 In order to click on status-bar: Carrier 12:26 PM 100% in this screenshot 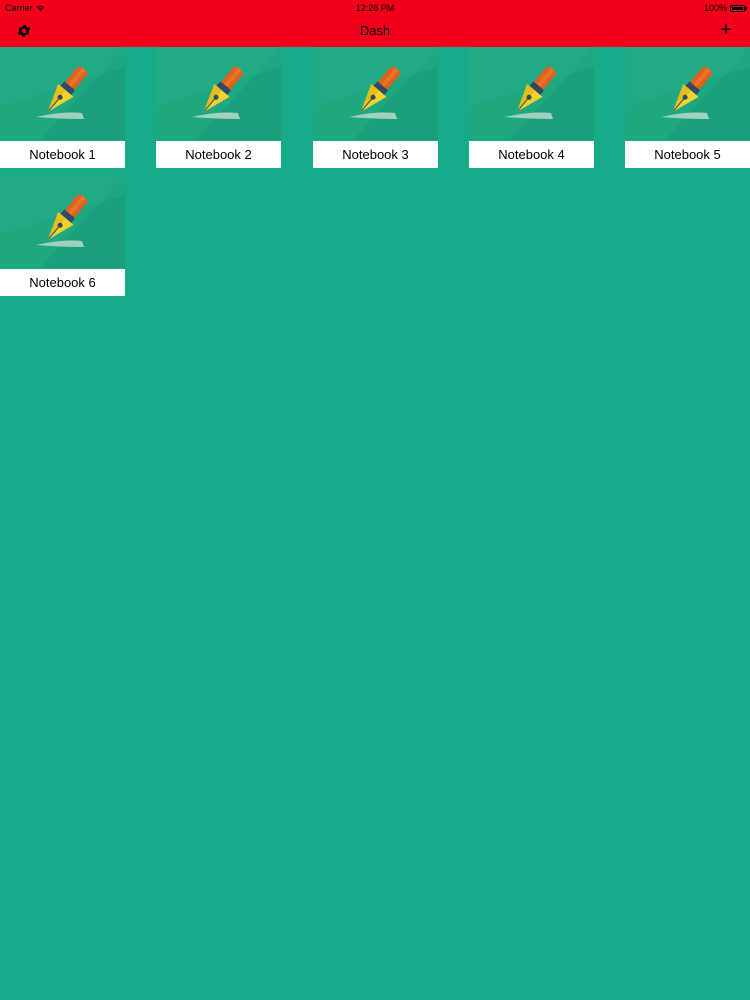, I will do `click(375, 8)`.